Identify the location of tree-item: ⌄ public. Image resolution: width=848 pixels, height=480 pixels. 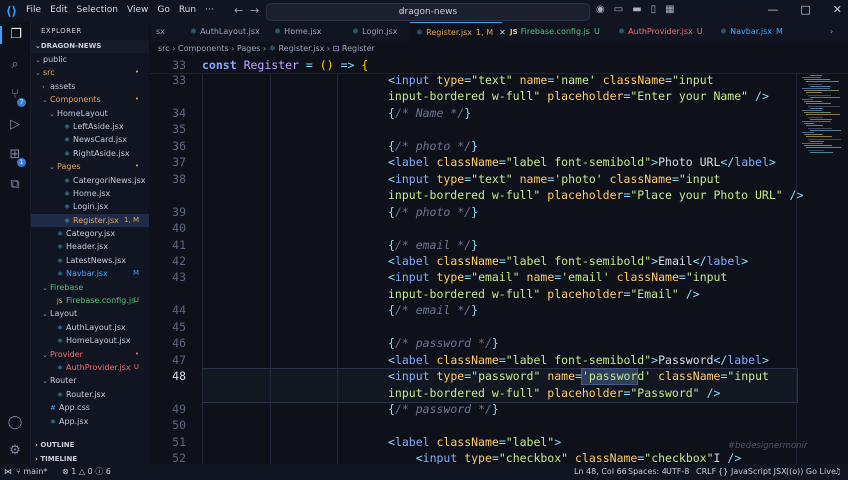
(90, 59).